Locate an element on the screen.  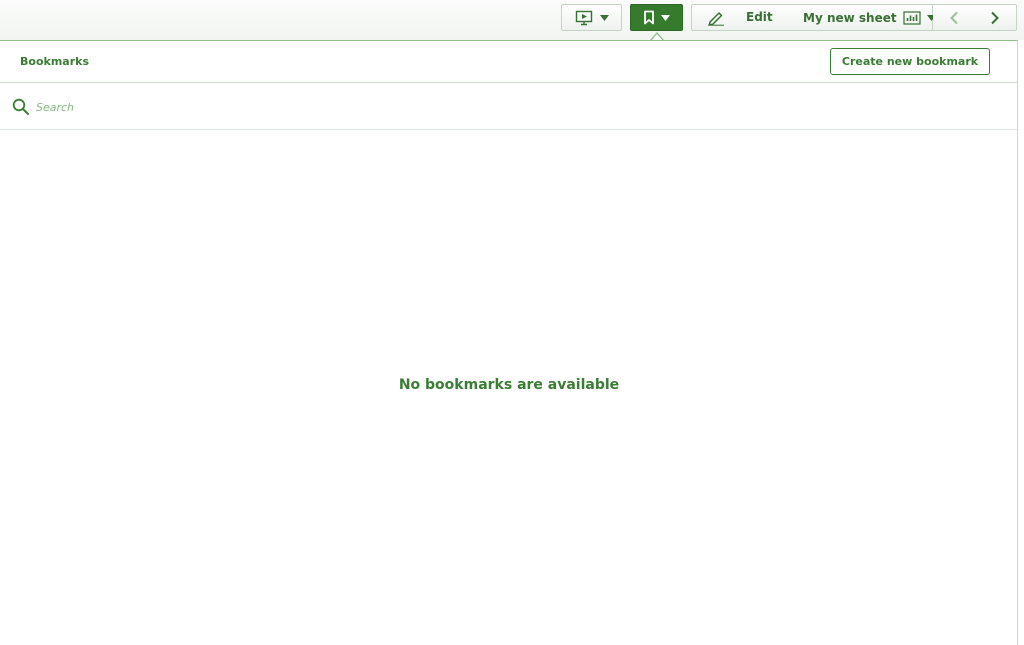
presentation-play-icon is located at coordinates (584, 18).